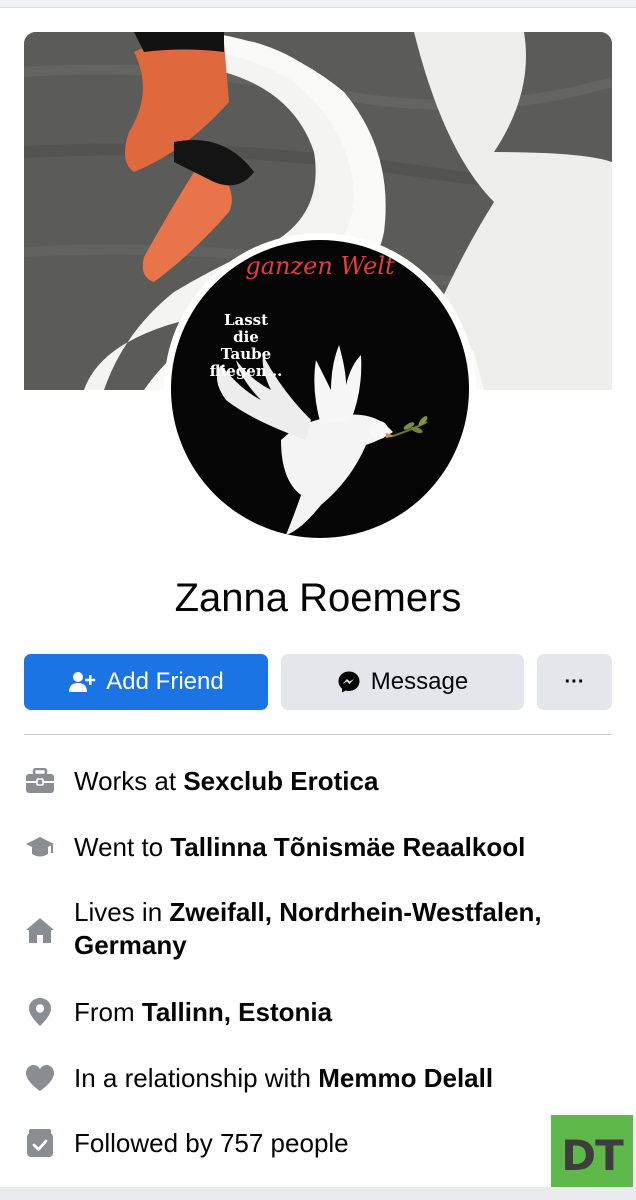 This screenshot has height=1200, width=636. Describe the element at coordinates (211, 1143) in the screenshot. I see `intro-followers-text: Followed by 757 people` at that location.